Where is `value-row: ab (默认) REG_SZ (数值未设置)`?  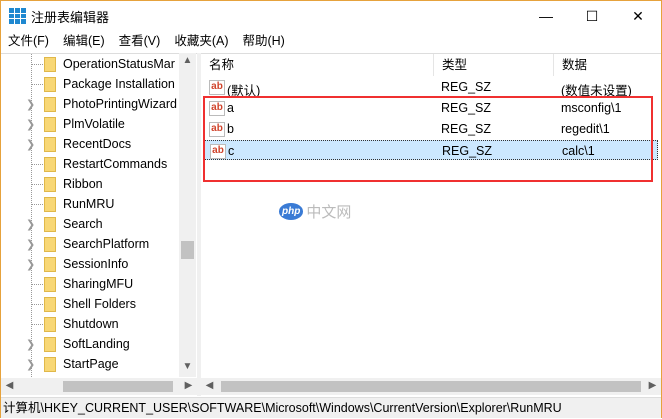 value-row: ab (默认) REG_SZ (数值未设置) is located at coordinates (430, 87).